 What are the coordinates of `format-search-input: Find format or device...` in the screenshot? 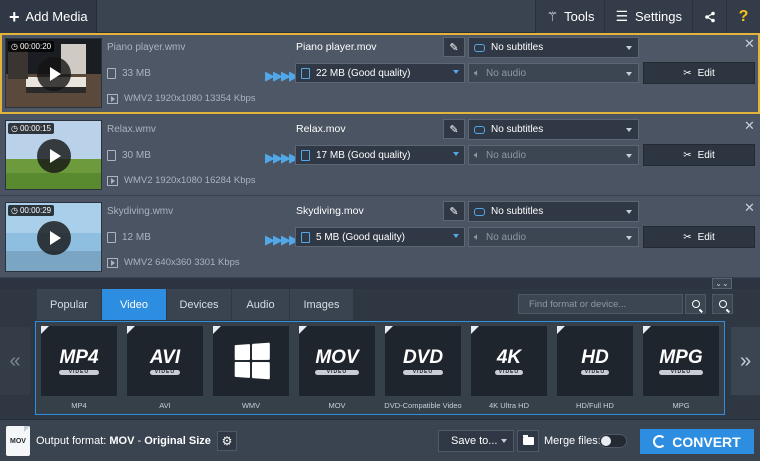 It's located at (600, 304).